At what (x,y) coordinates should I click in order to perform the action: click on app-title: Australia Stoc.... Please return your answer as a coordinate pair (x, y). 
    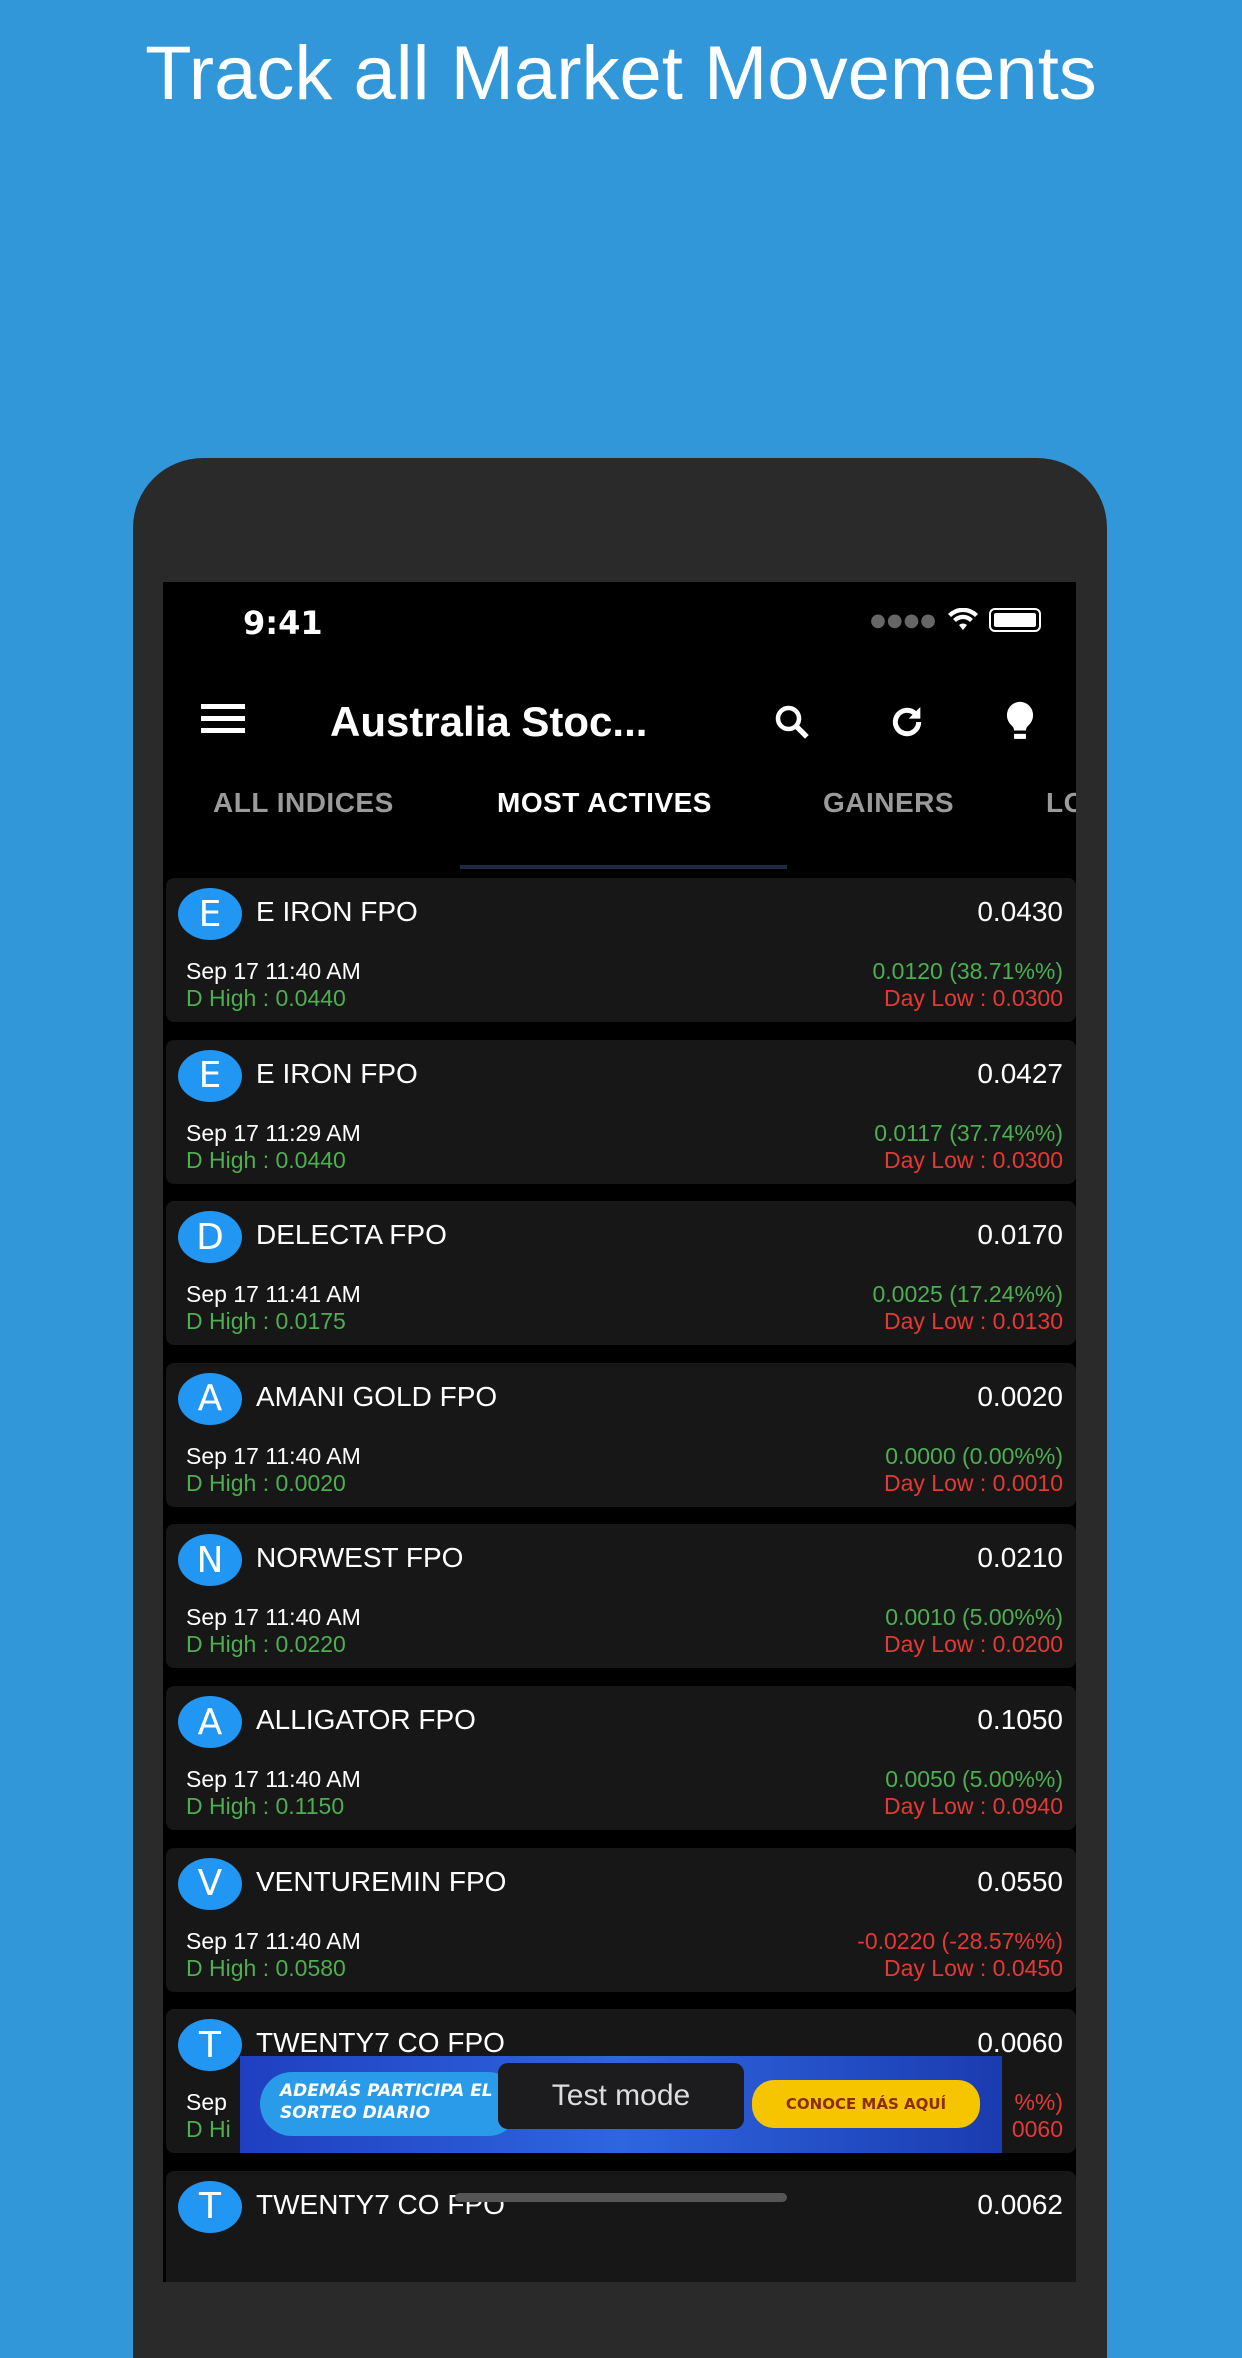
    Looking at the image, I should click on (489, 721).